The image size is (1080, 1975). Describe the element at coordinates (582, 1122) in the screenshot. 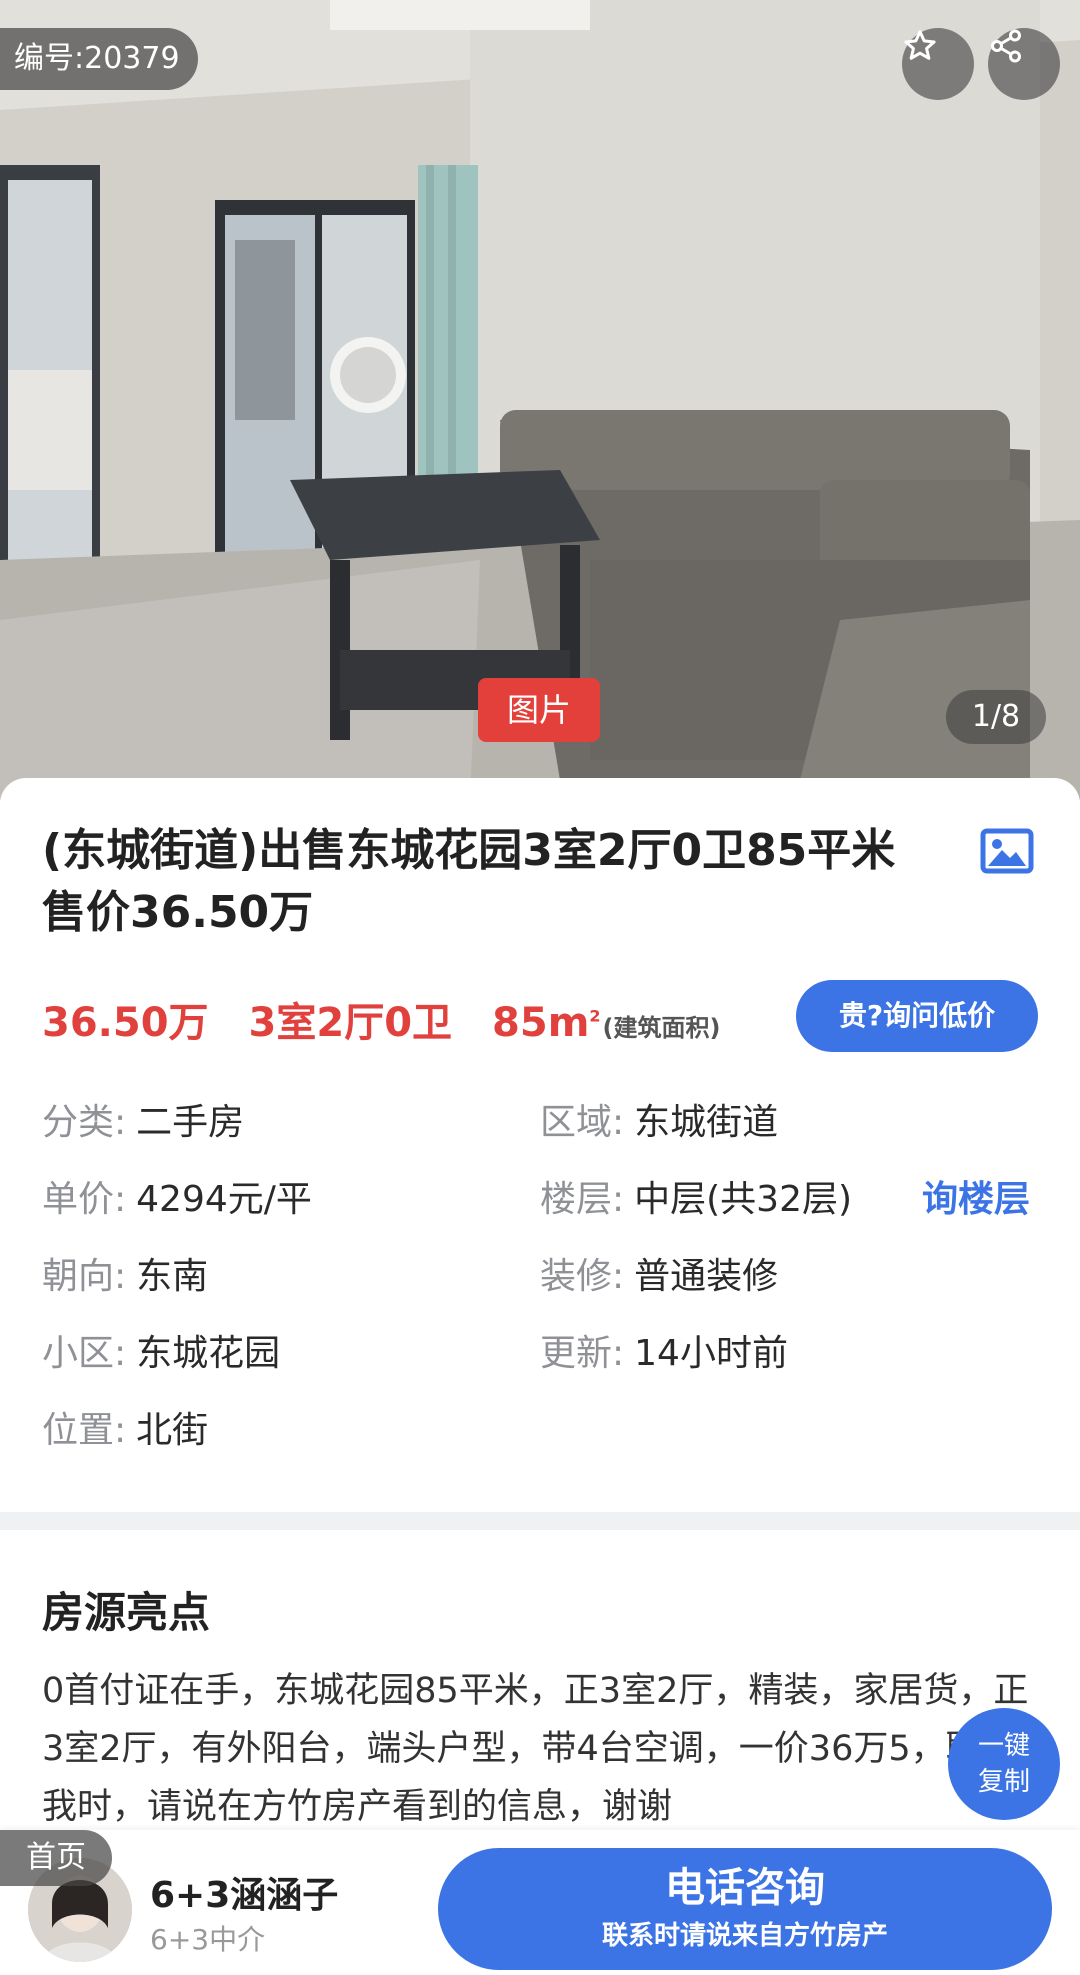

I see `detail-label: 区域:` at that location.